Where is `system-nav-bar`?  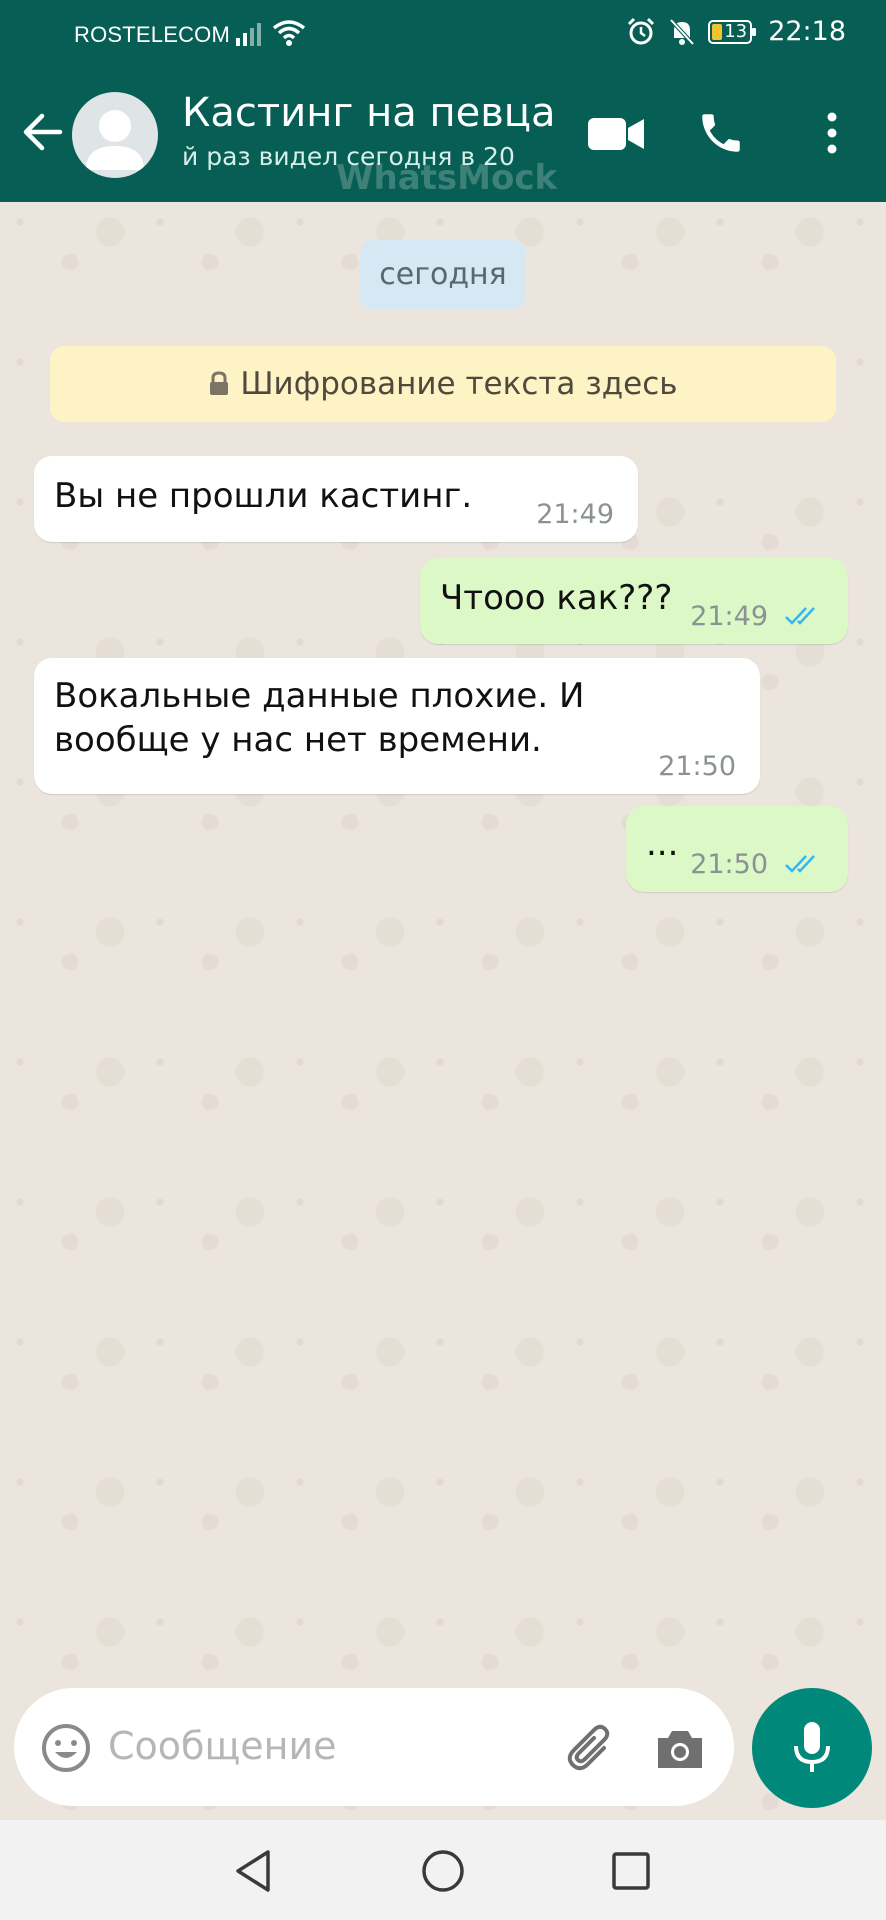
system-nav-bar is located at coordinates (443, 1870).